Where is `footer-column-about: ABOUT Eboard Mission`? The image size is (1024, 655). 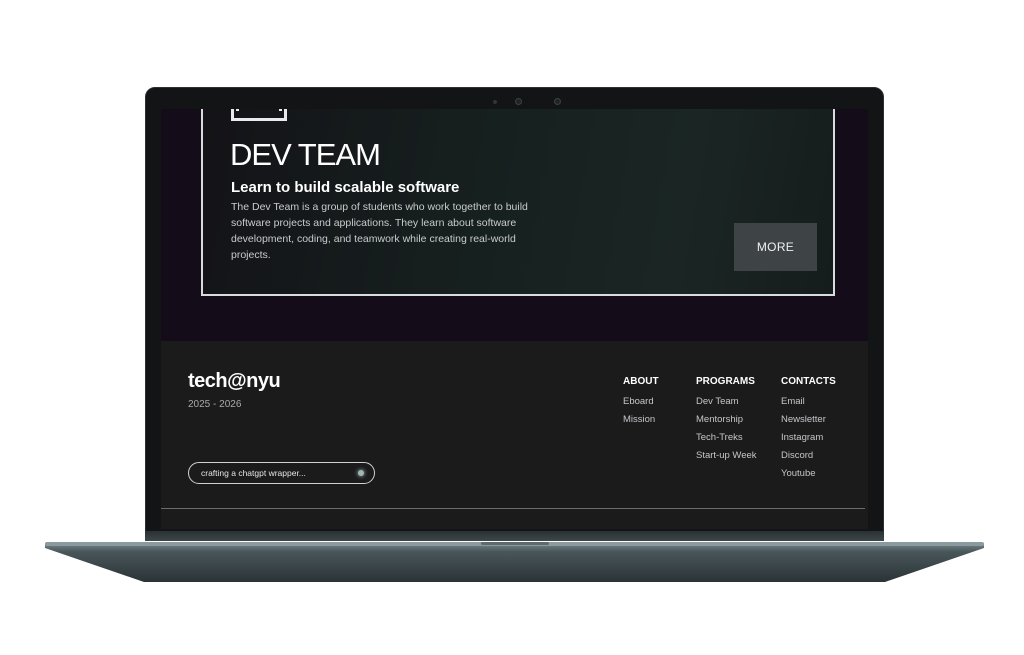
footer-column-about: ABOUT Eboard Mission is located at coordinates (641, 402).